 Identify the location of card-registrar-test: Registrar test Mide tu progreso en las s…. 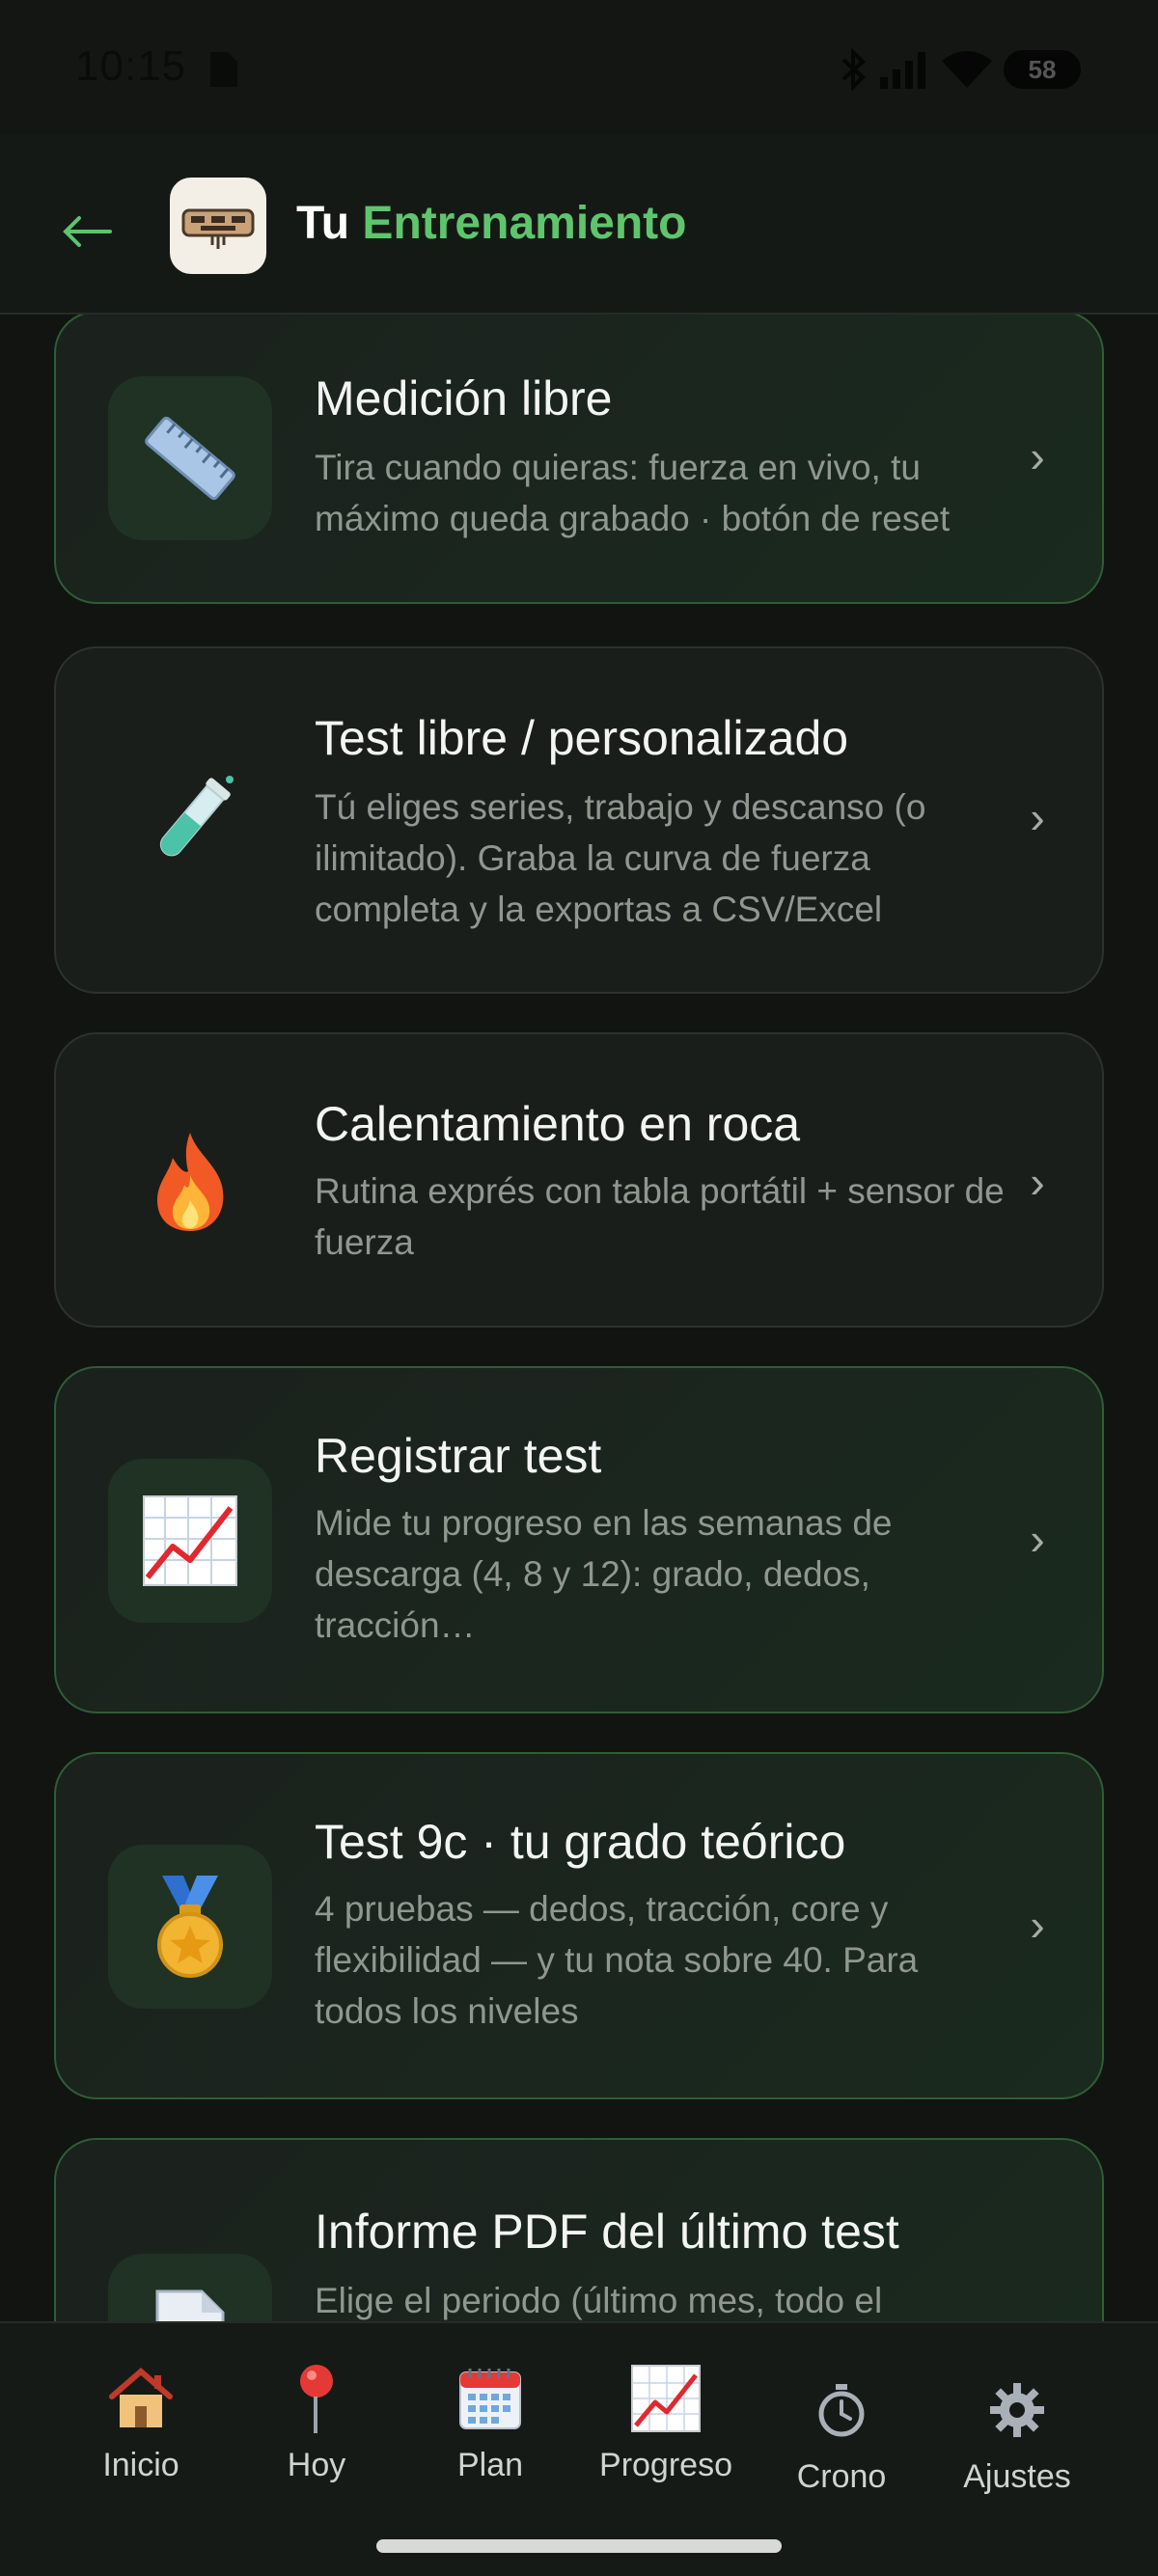
(579, 1539).